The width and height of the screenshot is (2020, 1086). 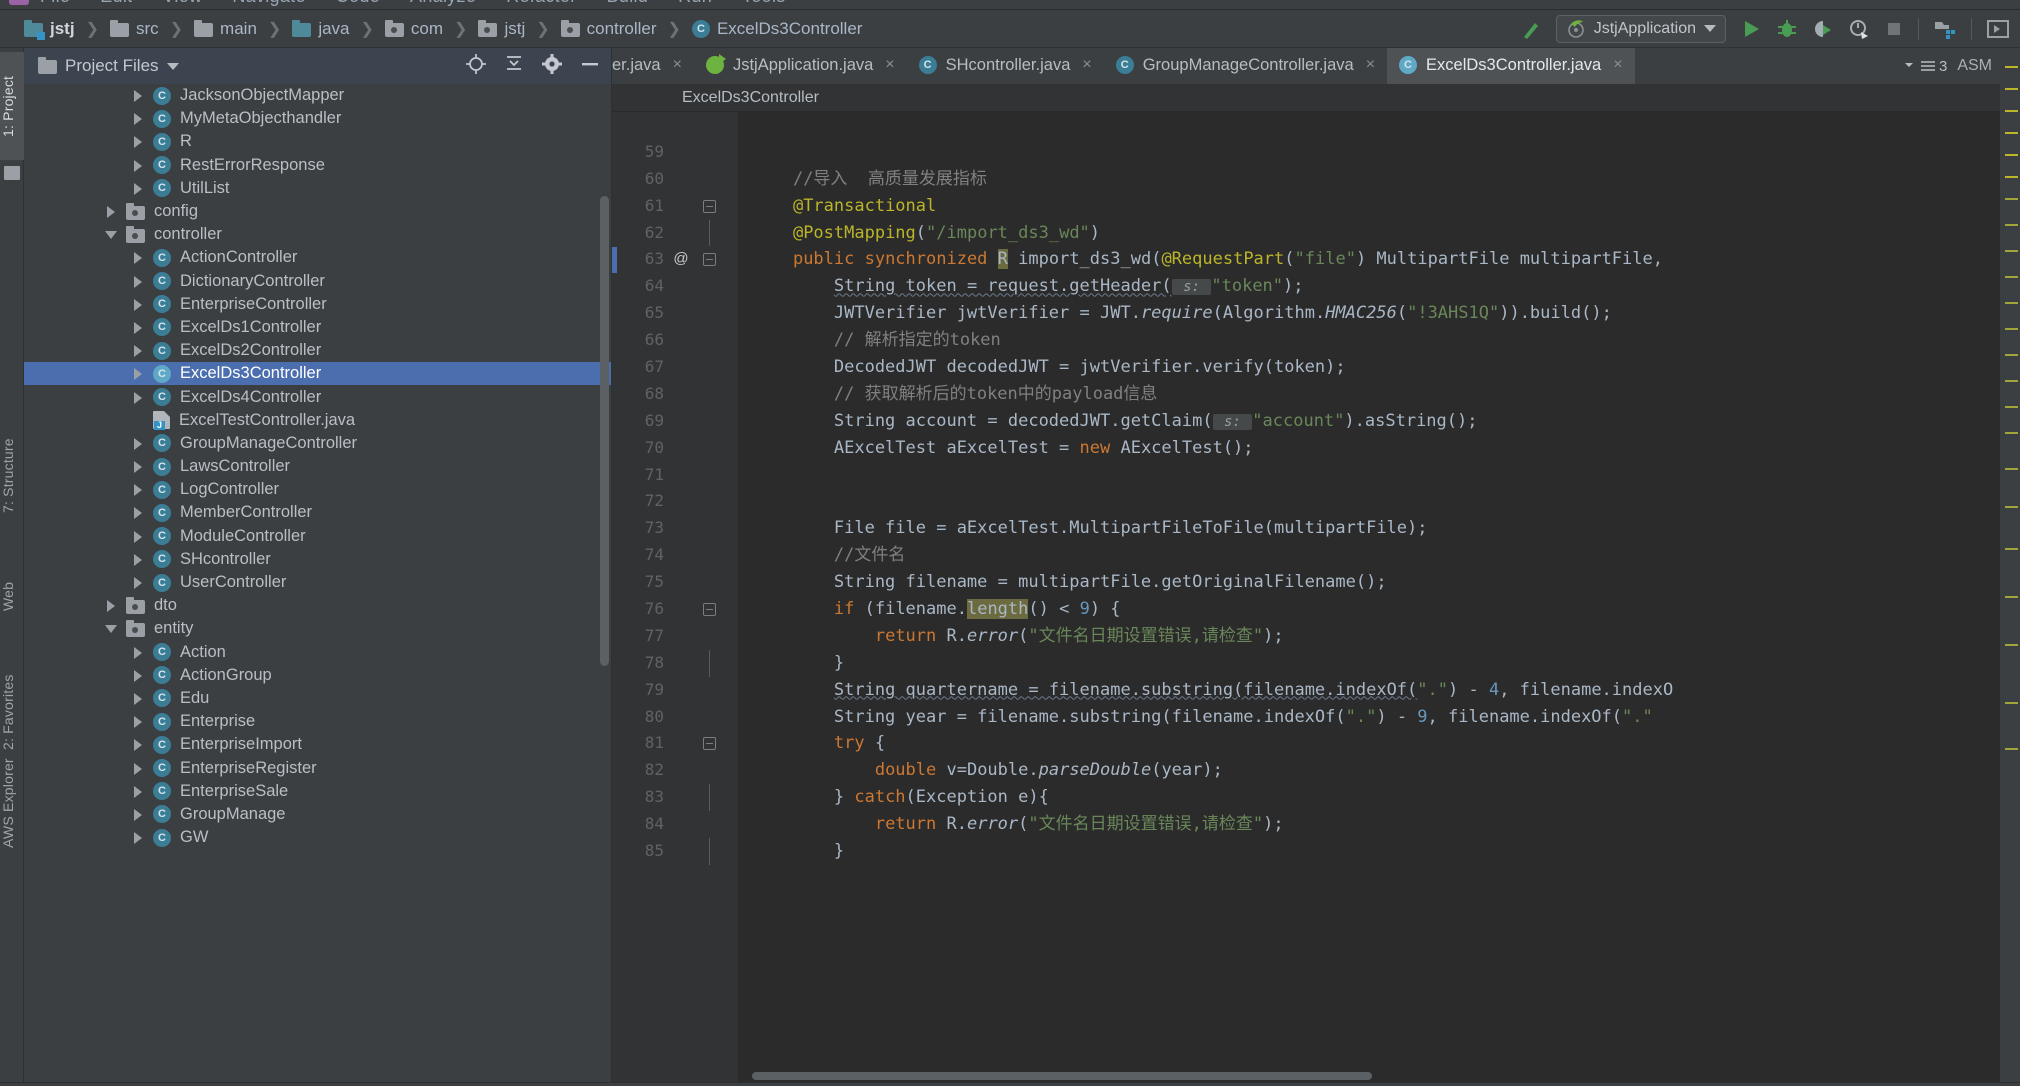 I want to click on tree-item-controller: controller, so click(x=317, y=234).